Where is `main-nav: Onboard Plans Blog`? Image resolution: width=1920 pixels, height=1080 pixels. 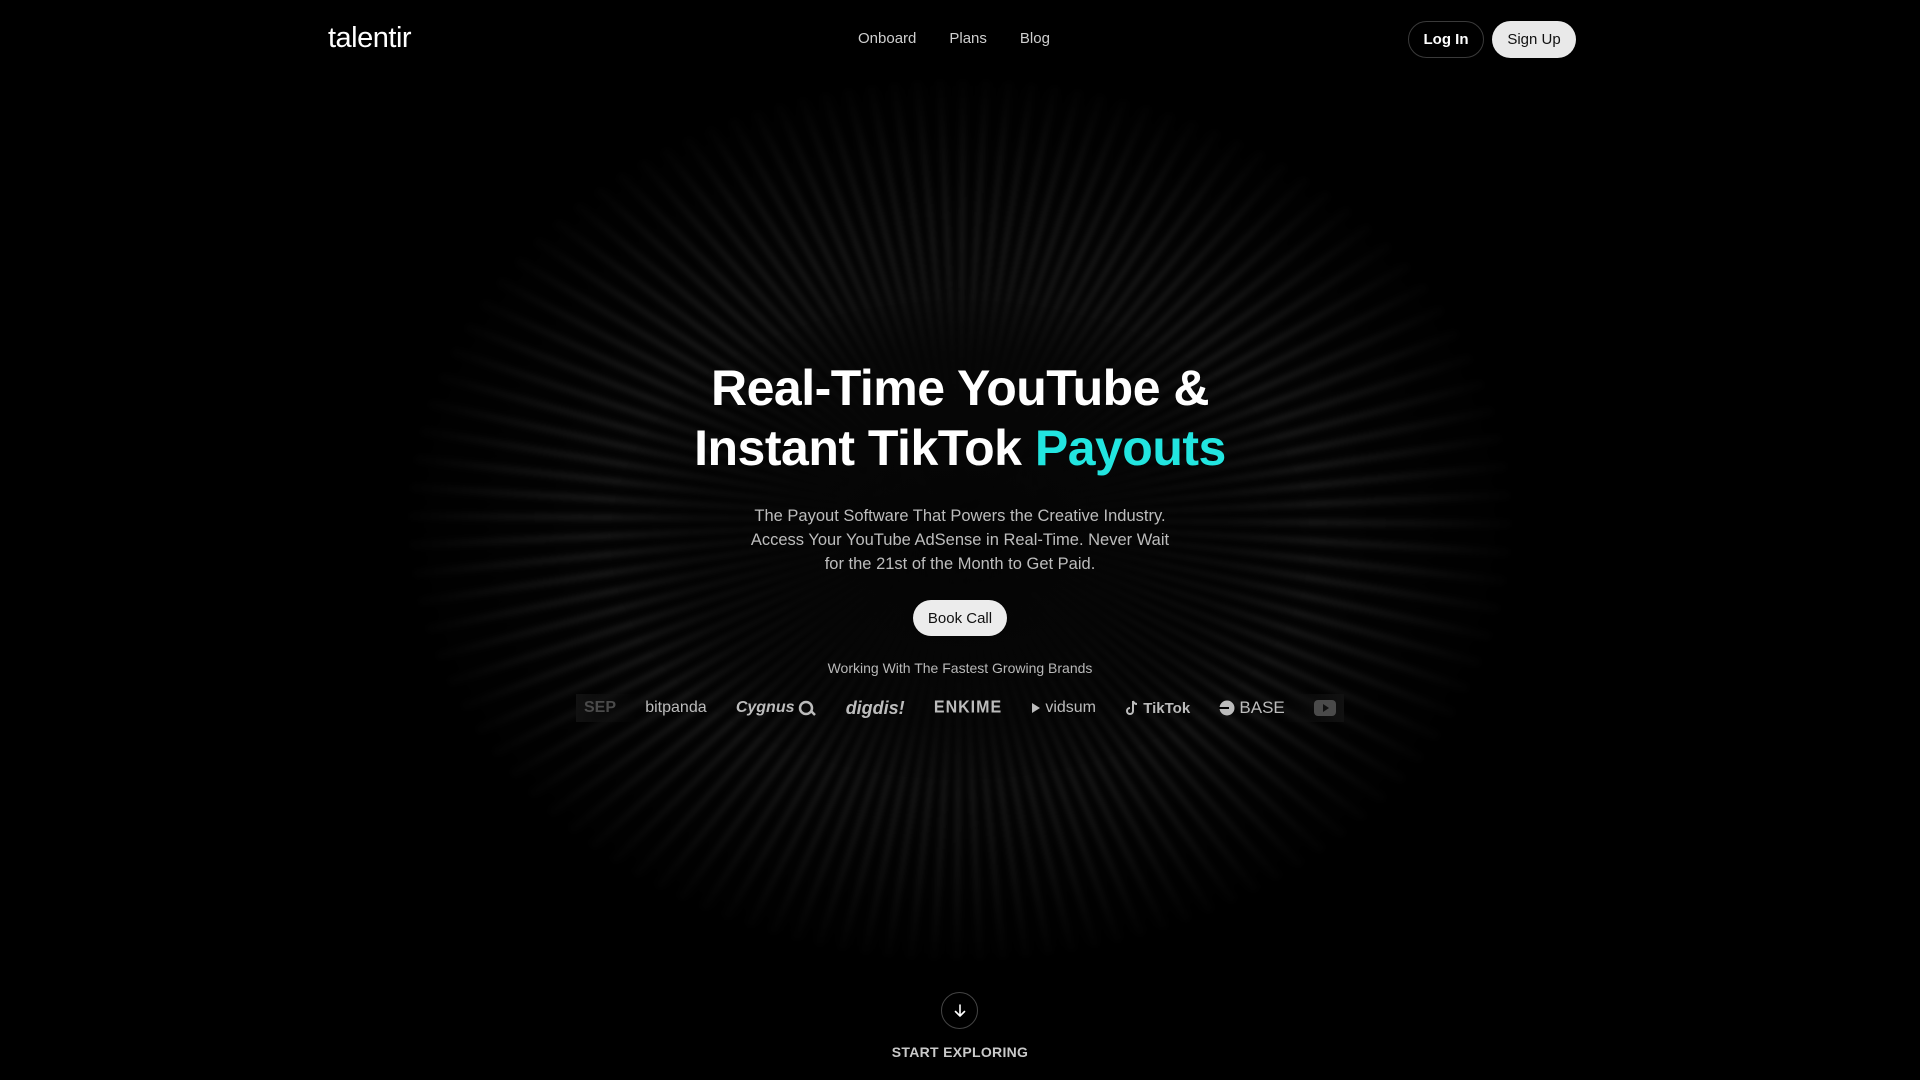
main-nav: Onboard Plans Blog is located at coordinates (954, 38).